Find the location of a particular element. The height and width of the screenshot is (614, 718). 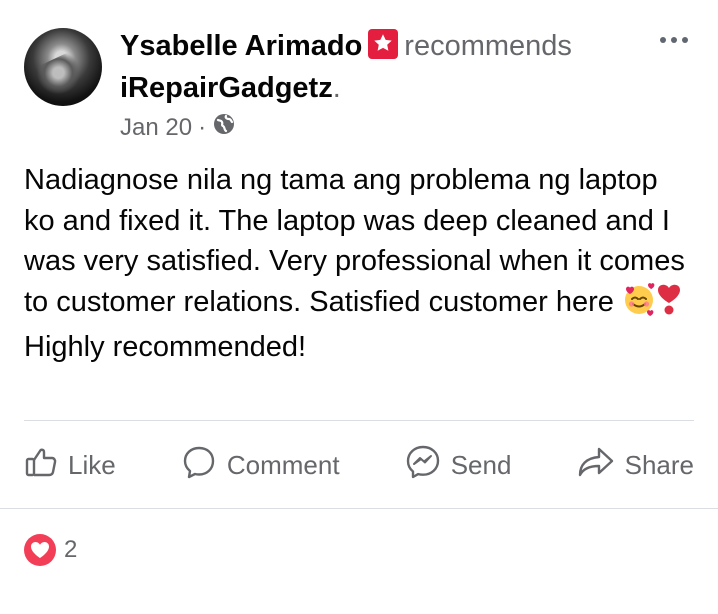

recommended-page-line: iRepairGadgetz. is located at coordinates (230, 88).